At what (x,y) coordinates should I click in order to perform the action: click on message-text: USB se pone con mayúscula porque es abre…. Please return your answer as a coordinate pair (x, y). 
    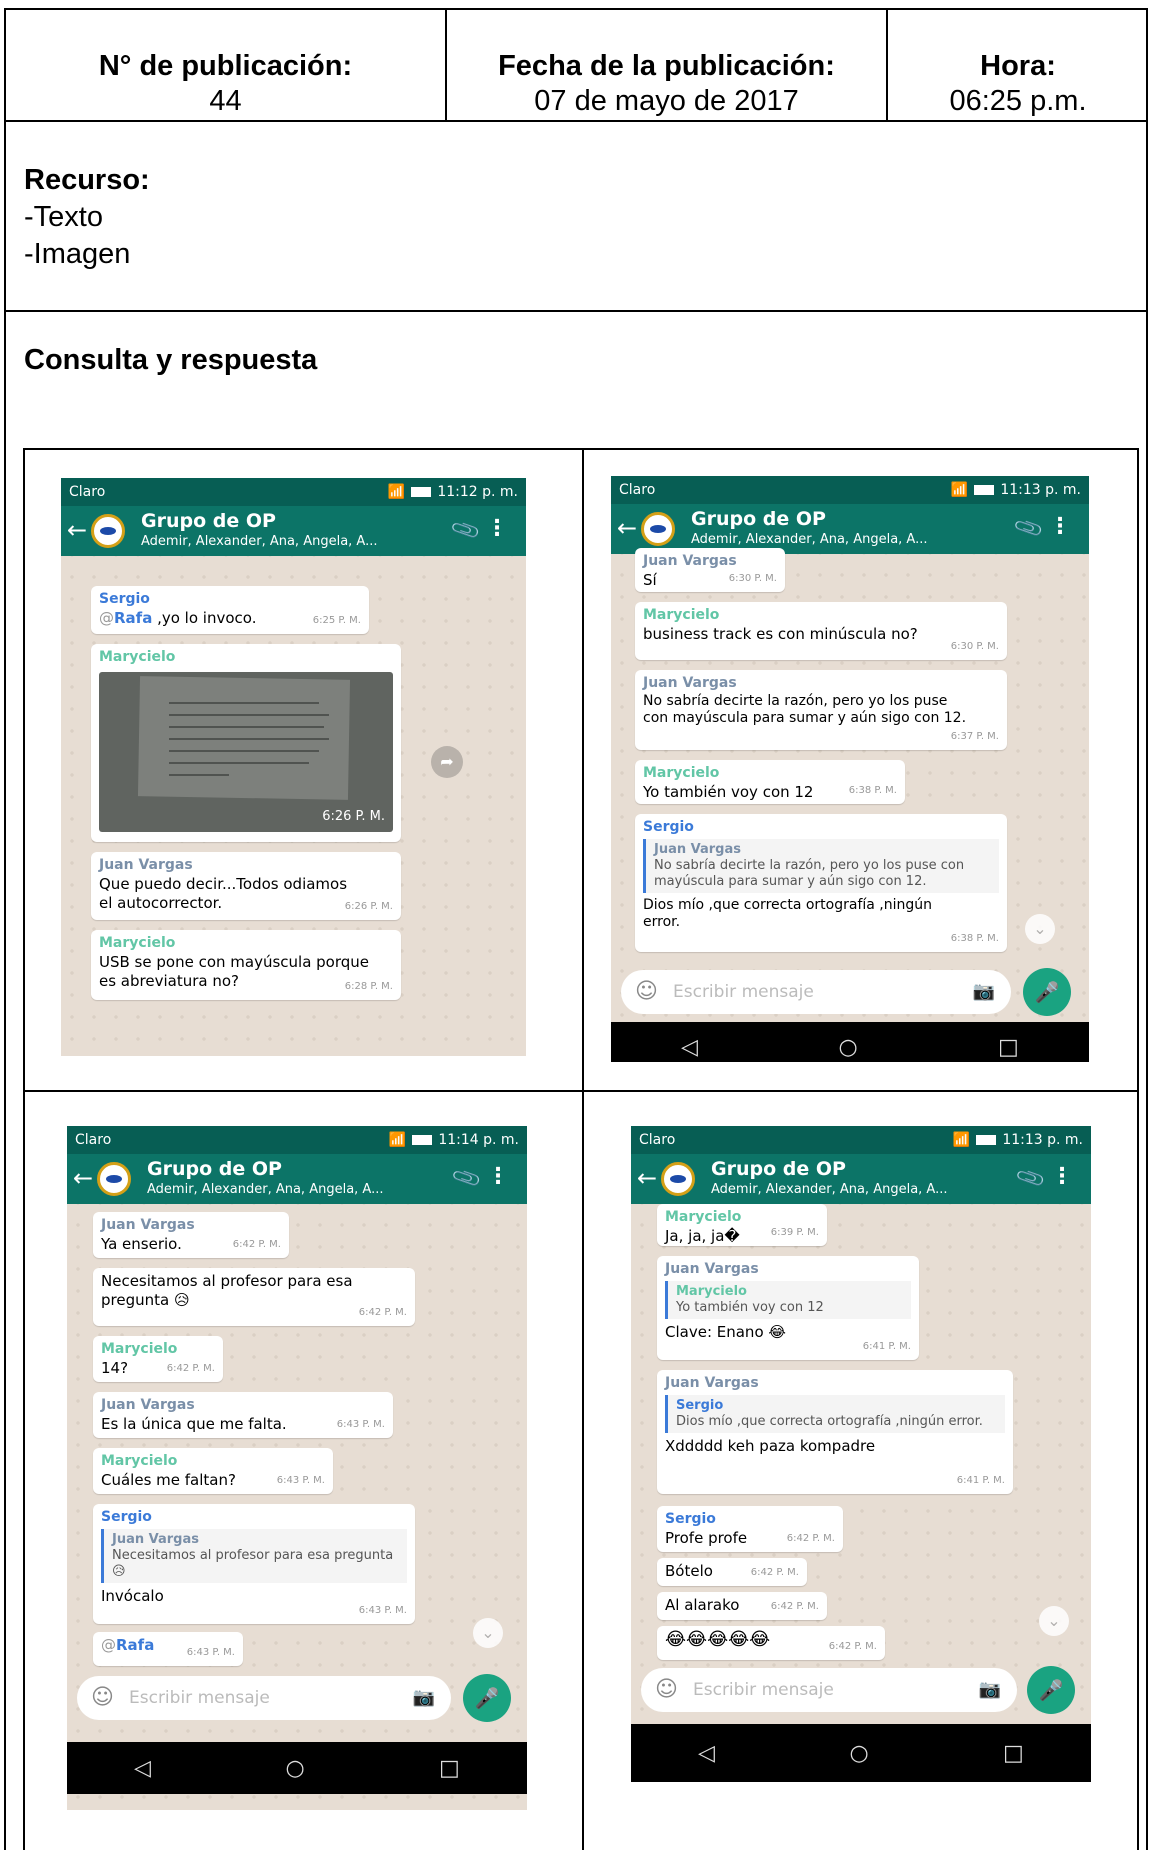
    Looking at the image, I should click on (234, 971).